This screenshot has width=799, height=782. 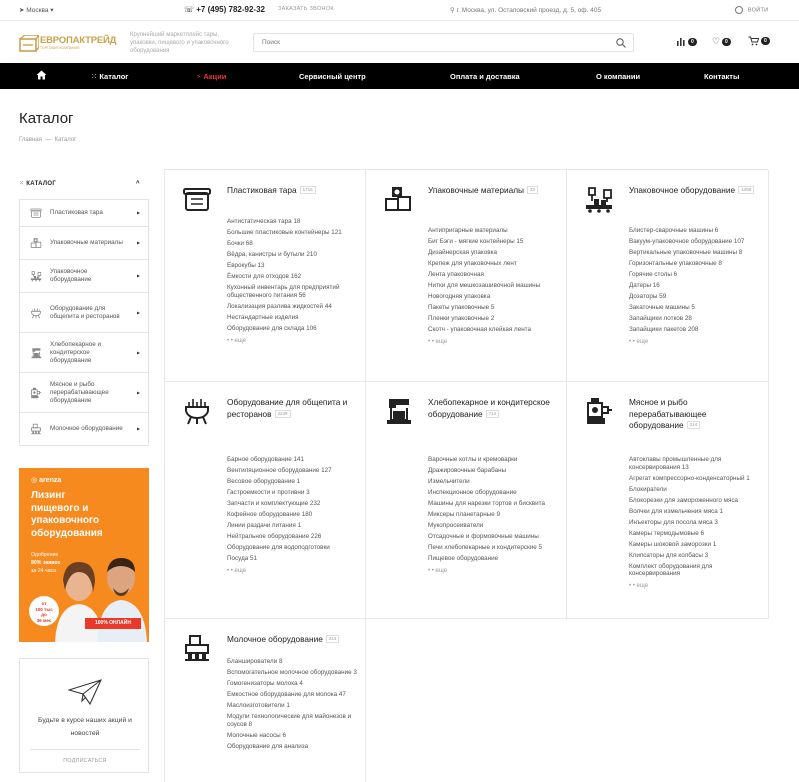 What do you see at coordinates (293, 329) in the screenshot?
I see `subcategory-link: Оборудование для склада 106` at bounding box center [293, 329].